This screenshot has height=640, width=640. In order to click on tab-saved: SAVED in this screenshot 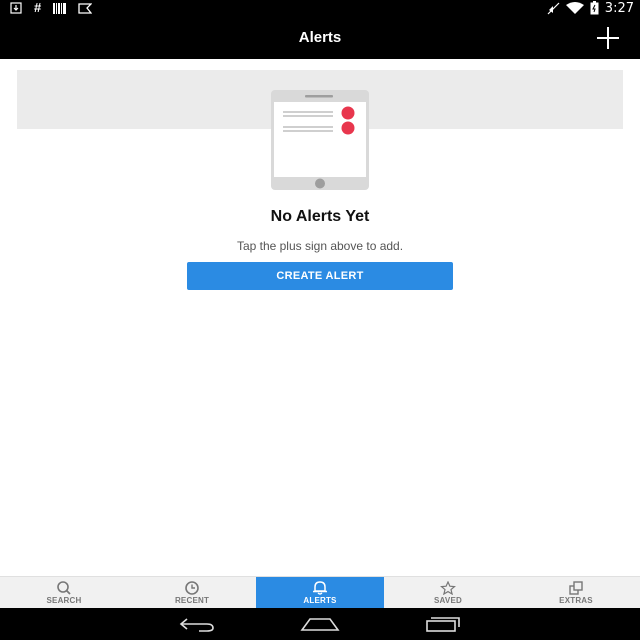, I will do `click(448, 592)`.